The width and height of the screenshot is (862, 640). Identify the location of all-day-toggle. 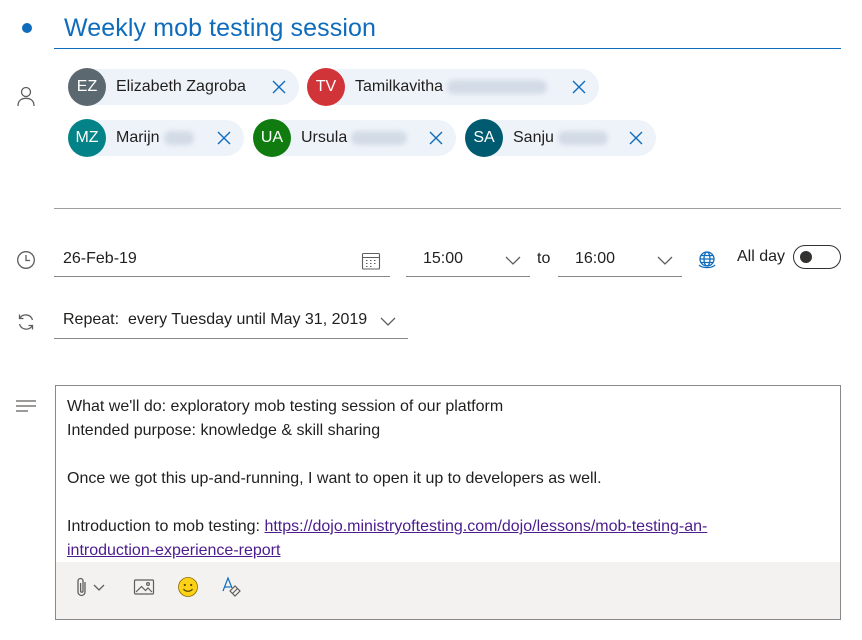
(817, 257).